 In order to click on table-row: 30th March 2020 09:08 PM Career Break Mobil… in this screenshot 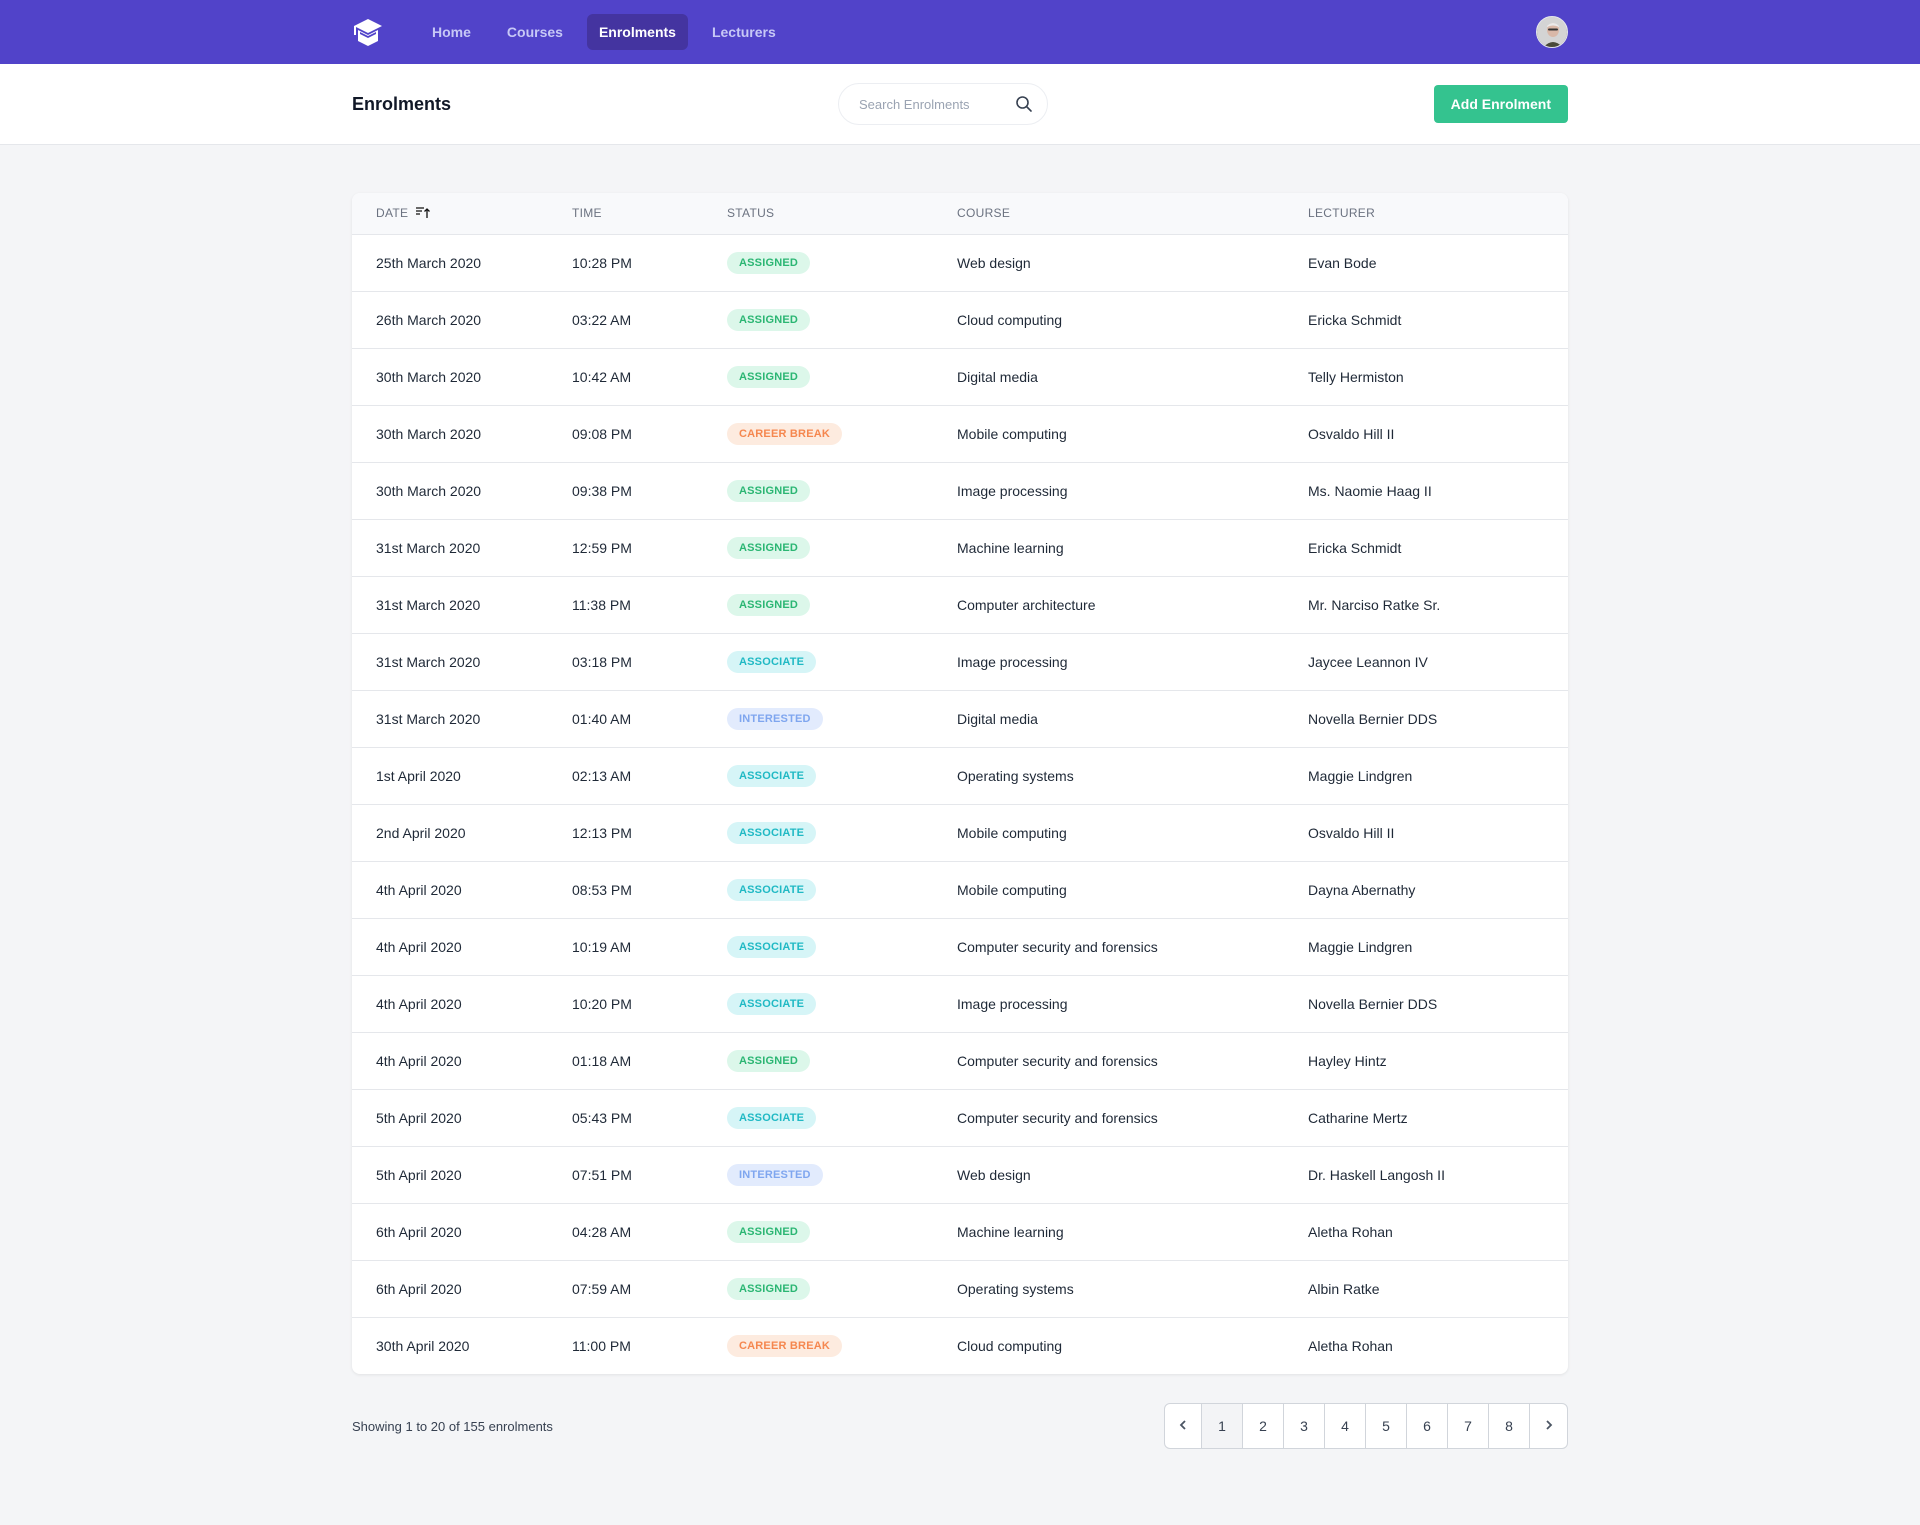, I will do `click(960, 433)`.